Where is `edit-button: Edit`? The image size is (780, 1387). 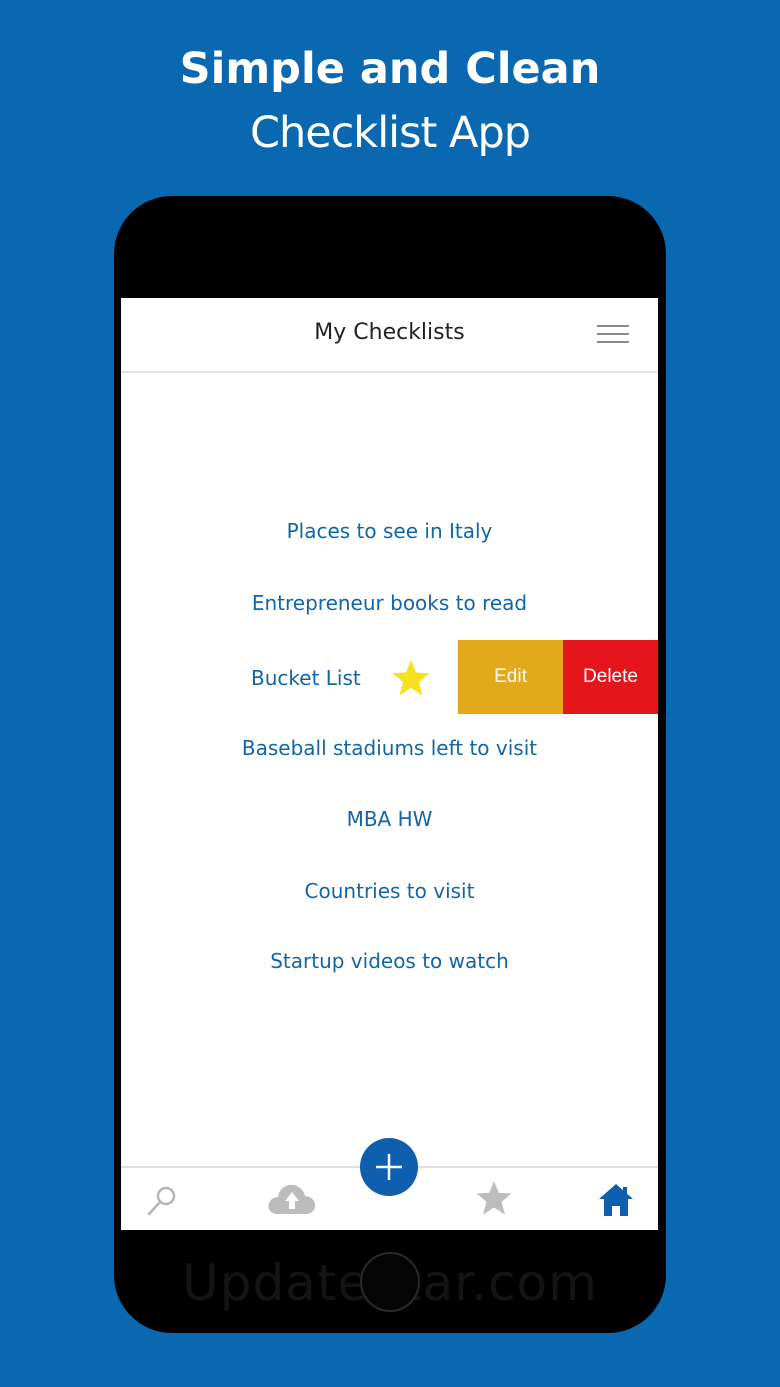 edit-button: Edit is located at coordinates (510, 677).